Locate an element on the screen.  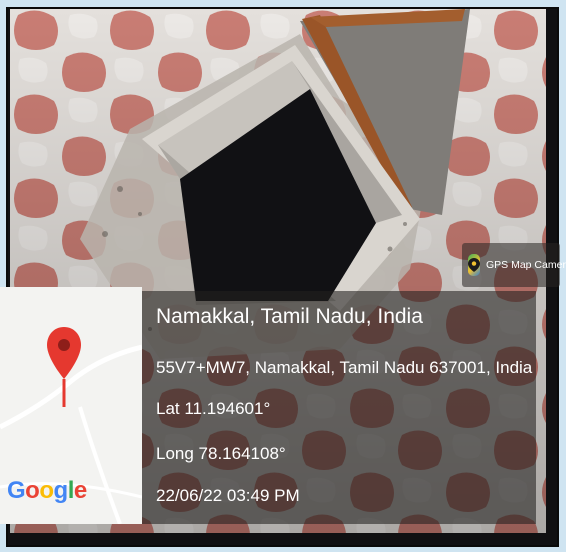
gps-map-camera-badge: GPS Map Camera is located at coordinates (514, 265).